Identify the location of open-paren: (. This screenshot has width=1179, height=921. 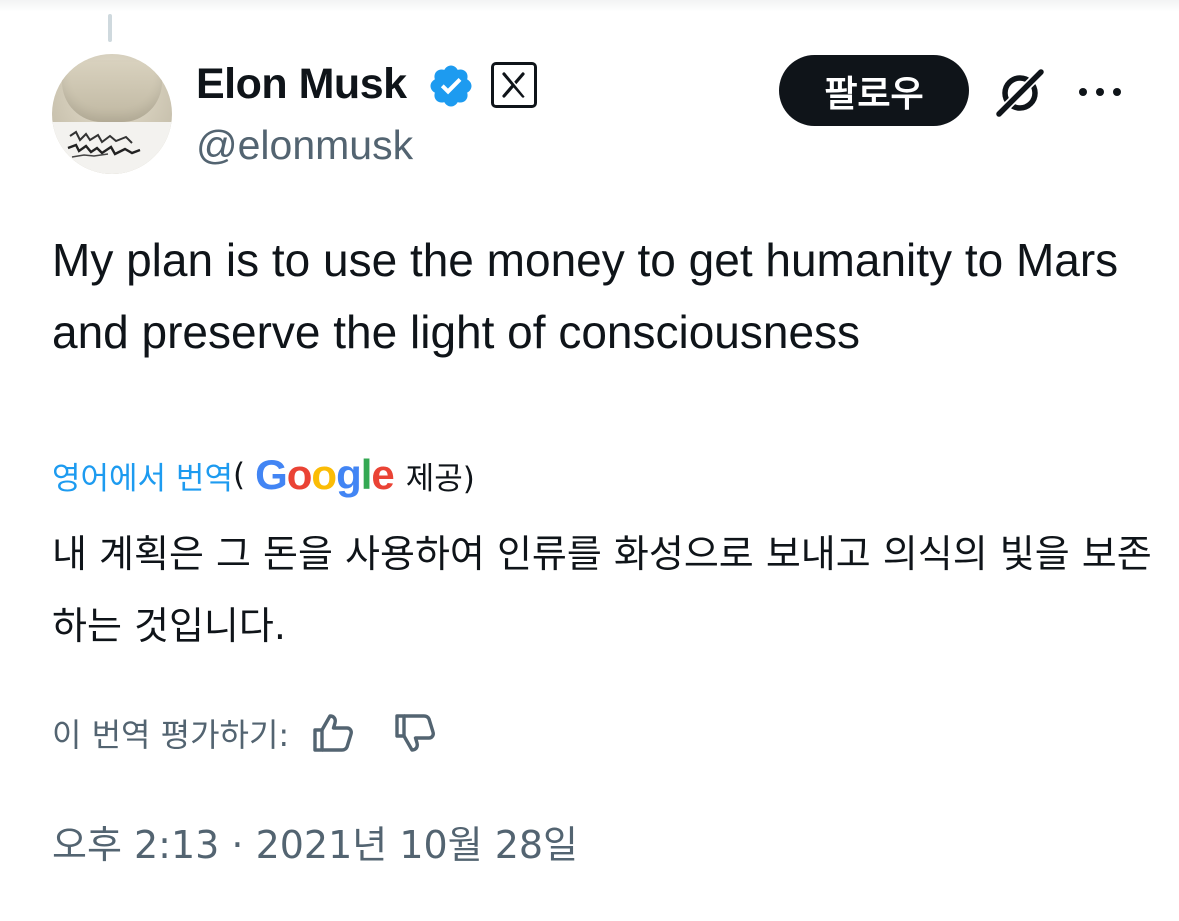
(239, 475).